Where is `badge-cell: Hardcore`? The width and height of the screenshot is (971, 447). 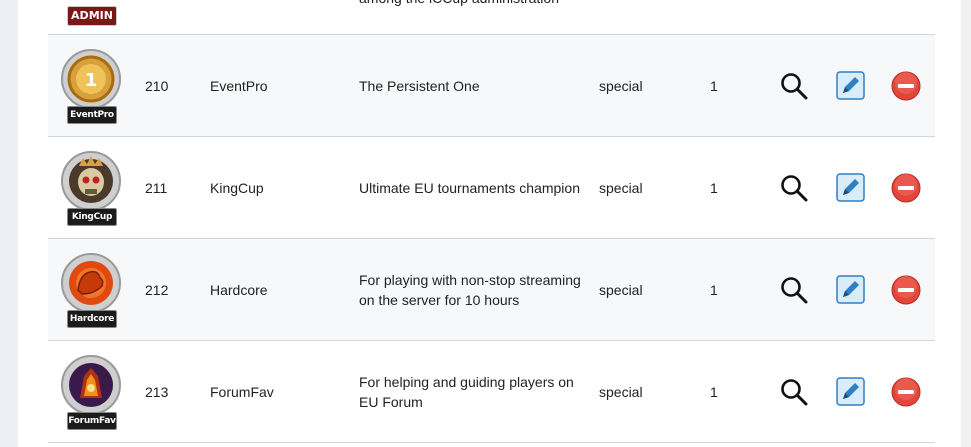
badge-cell: Hardcore is located at coordinates (91, 289).